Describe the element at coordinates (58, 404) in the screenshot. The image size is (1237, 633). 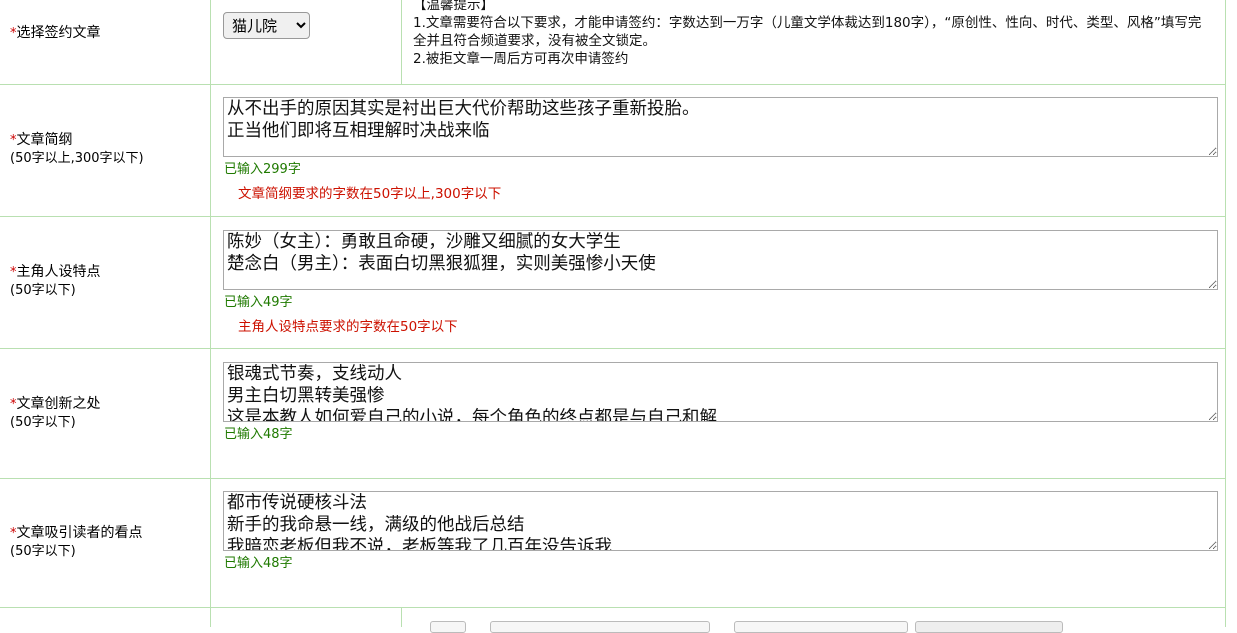
I see `innovation-label: 文章创新之处` at that location.